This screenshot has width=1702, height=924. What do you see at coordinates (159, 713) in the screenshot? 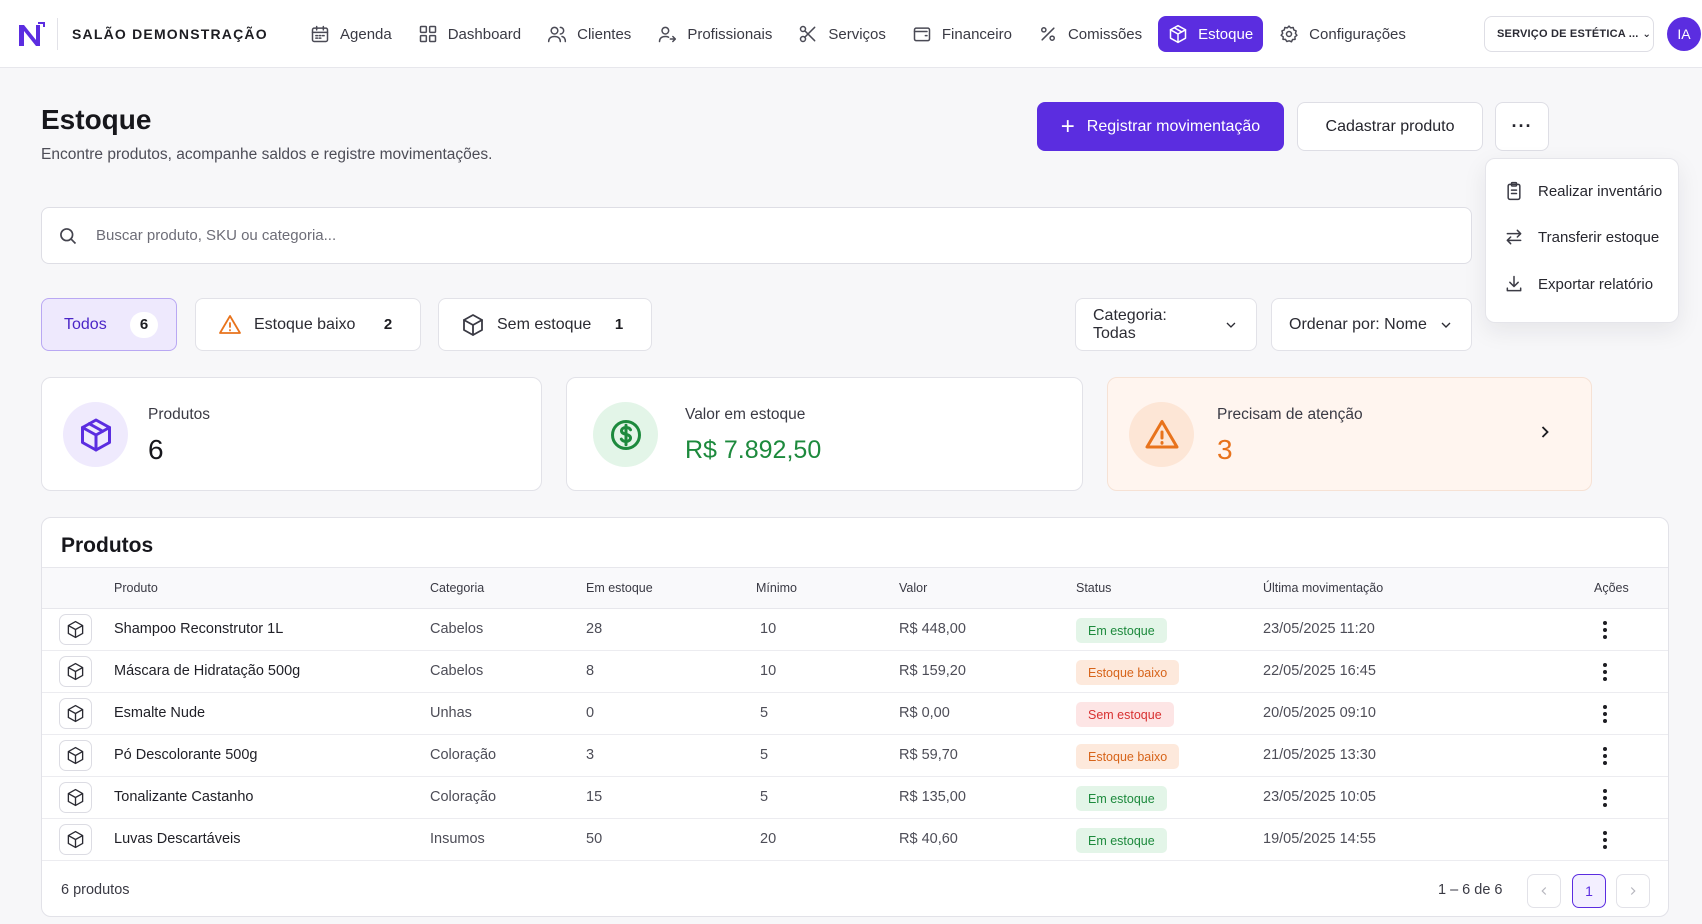
I see `product-name: Esmalte Nude` at bounding box center [159, 713].